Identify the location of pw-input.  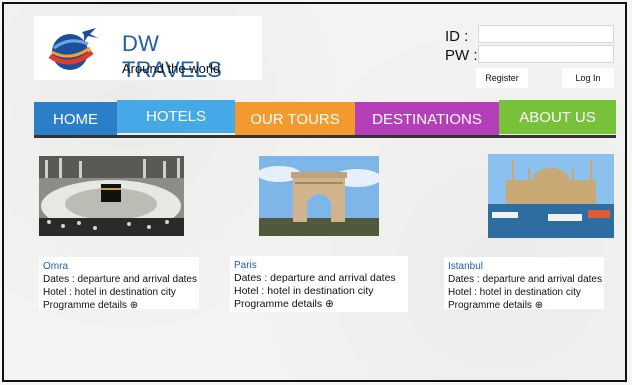
(546, 54).